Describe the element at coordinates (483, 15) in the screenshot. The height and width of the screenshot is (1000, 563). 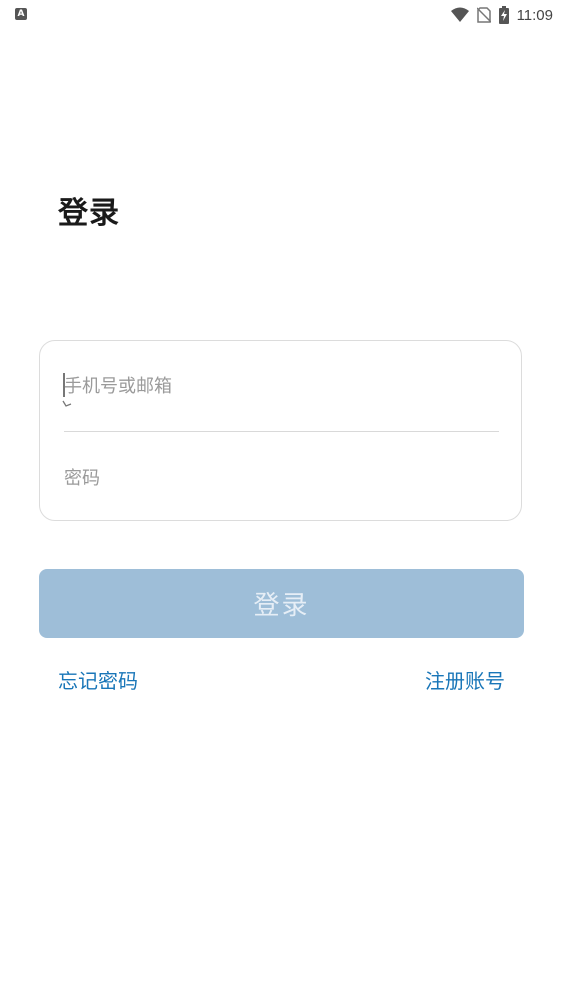
I see `no-sim-icon` at that location.